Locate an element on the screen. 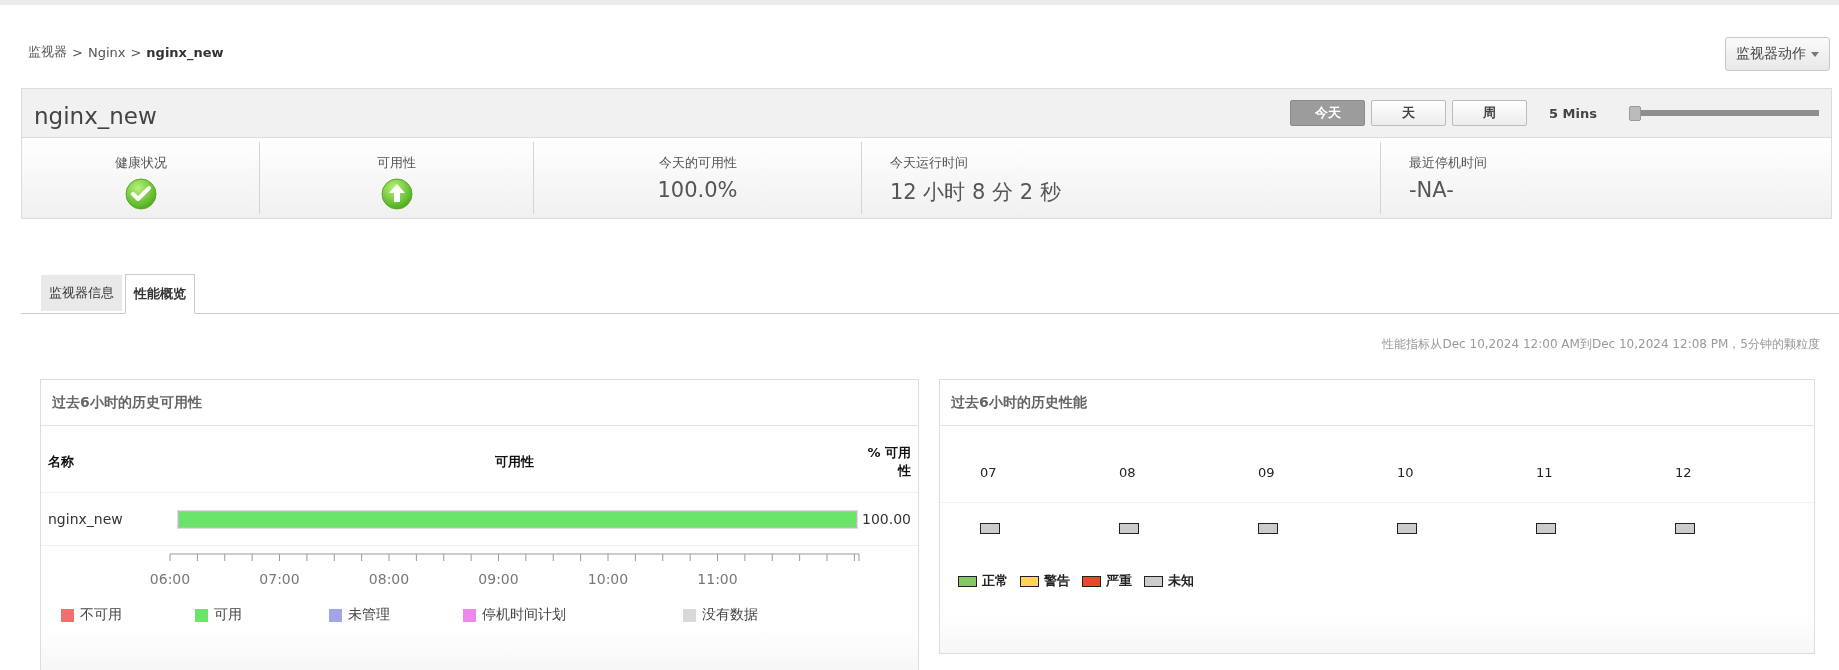 This screenshot has width=1839, height=670. stat-label: 可用性 is located at coordinates (396, 163).